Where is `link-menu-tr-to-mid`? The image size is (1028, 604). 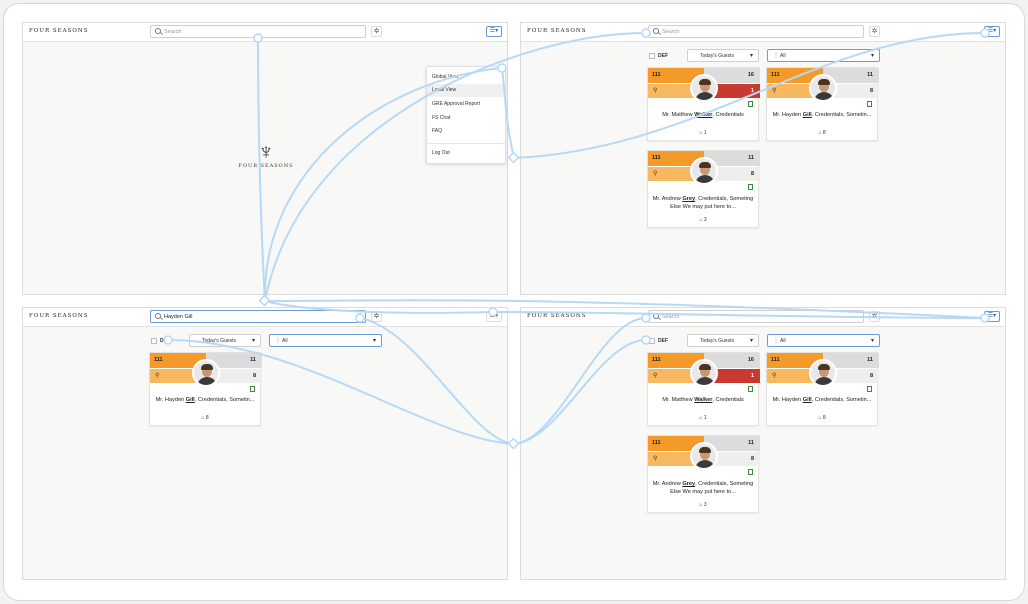
link-menu-tr-to-mid is located at coordinates (749, 95).